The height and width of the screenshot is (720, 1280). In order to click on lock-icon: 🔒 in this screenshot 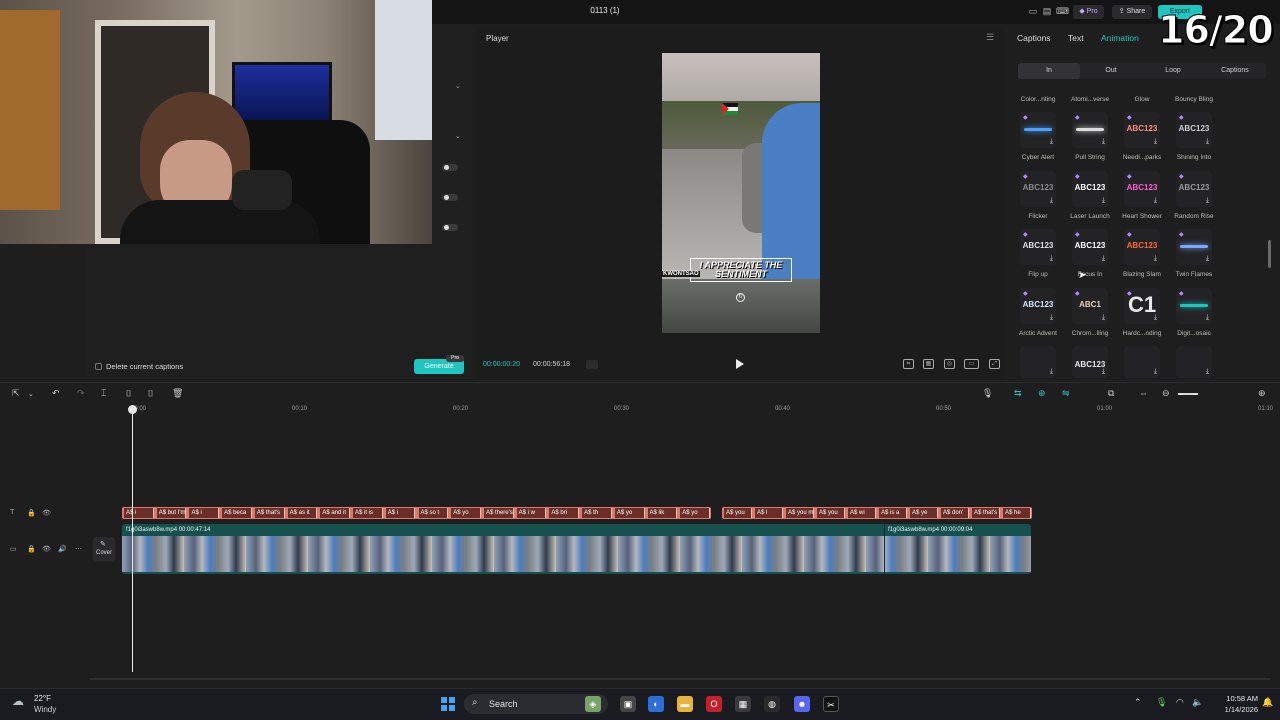, I will do `click(31, 549)`.